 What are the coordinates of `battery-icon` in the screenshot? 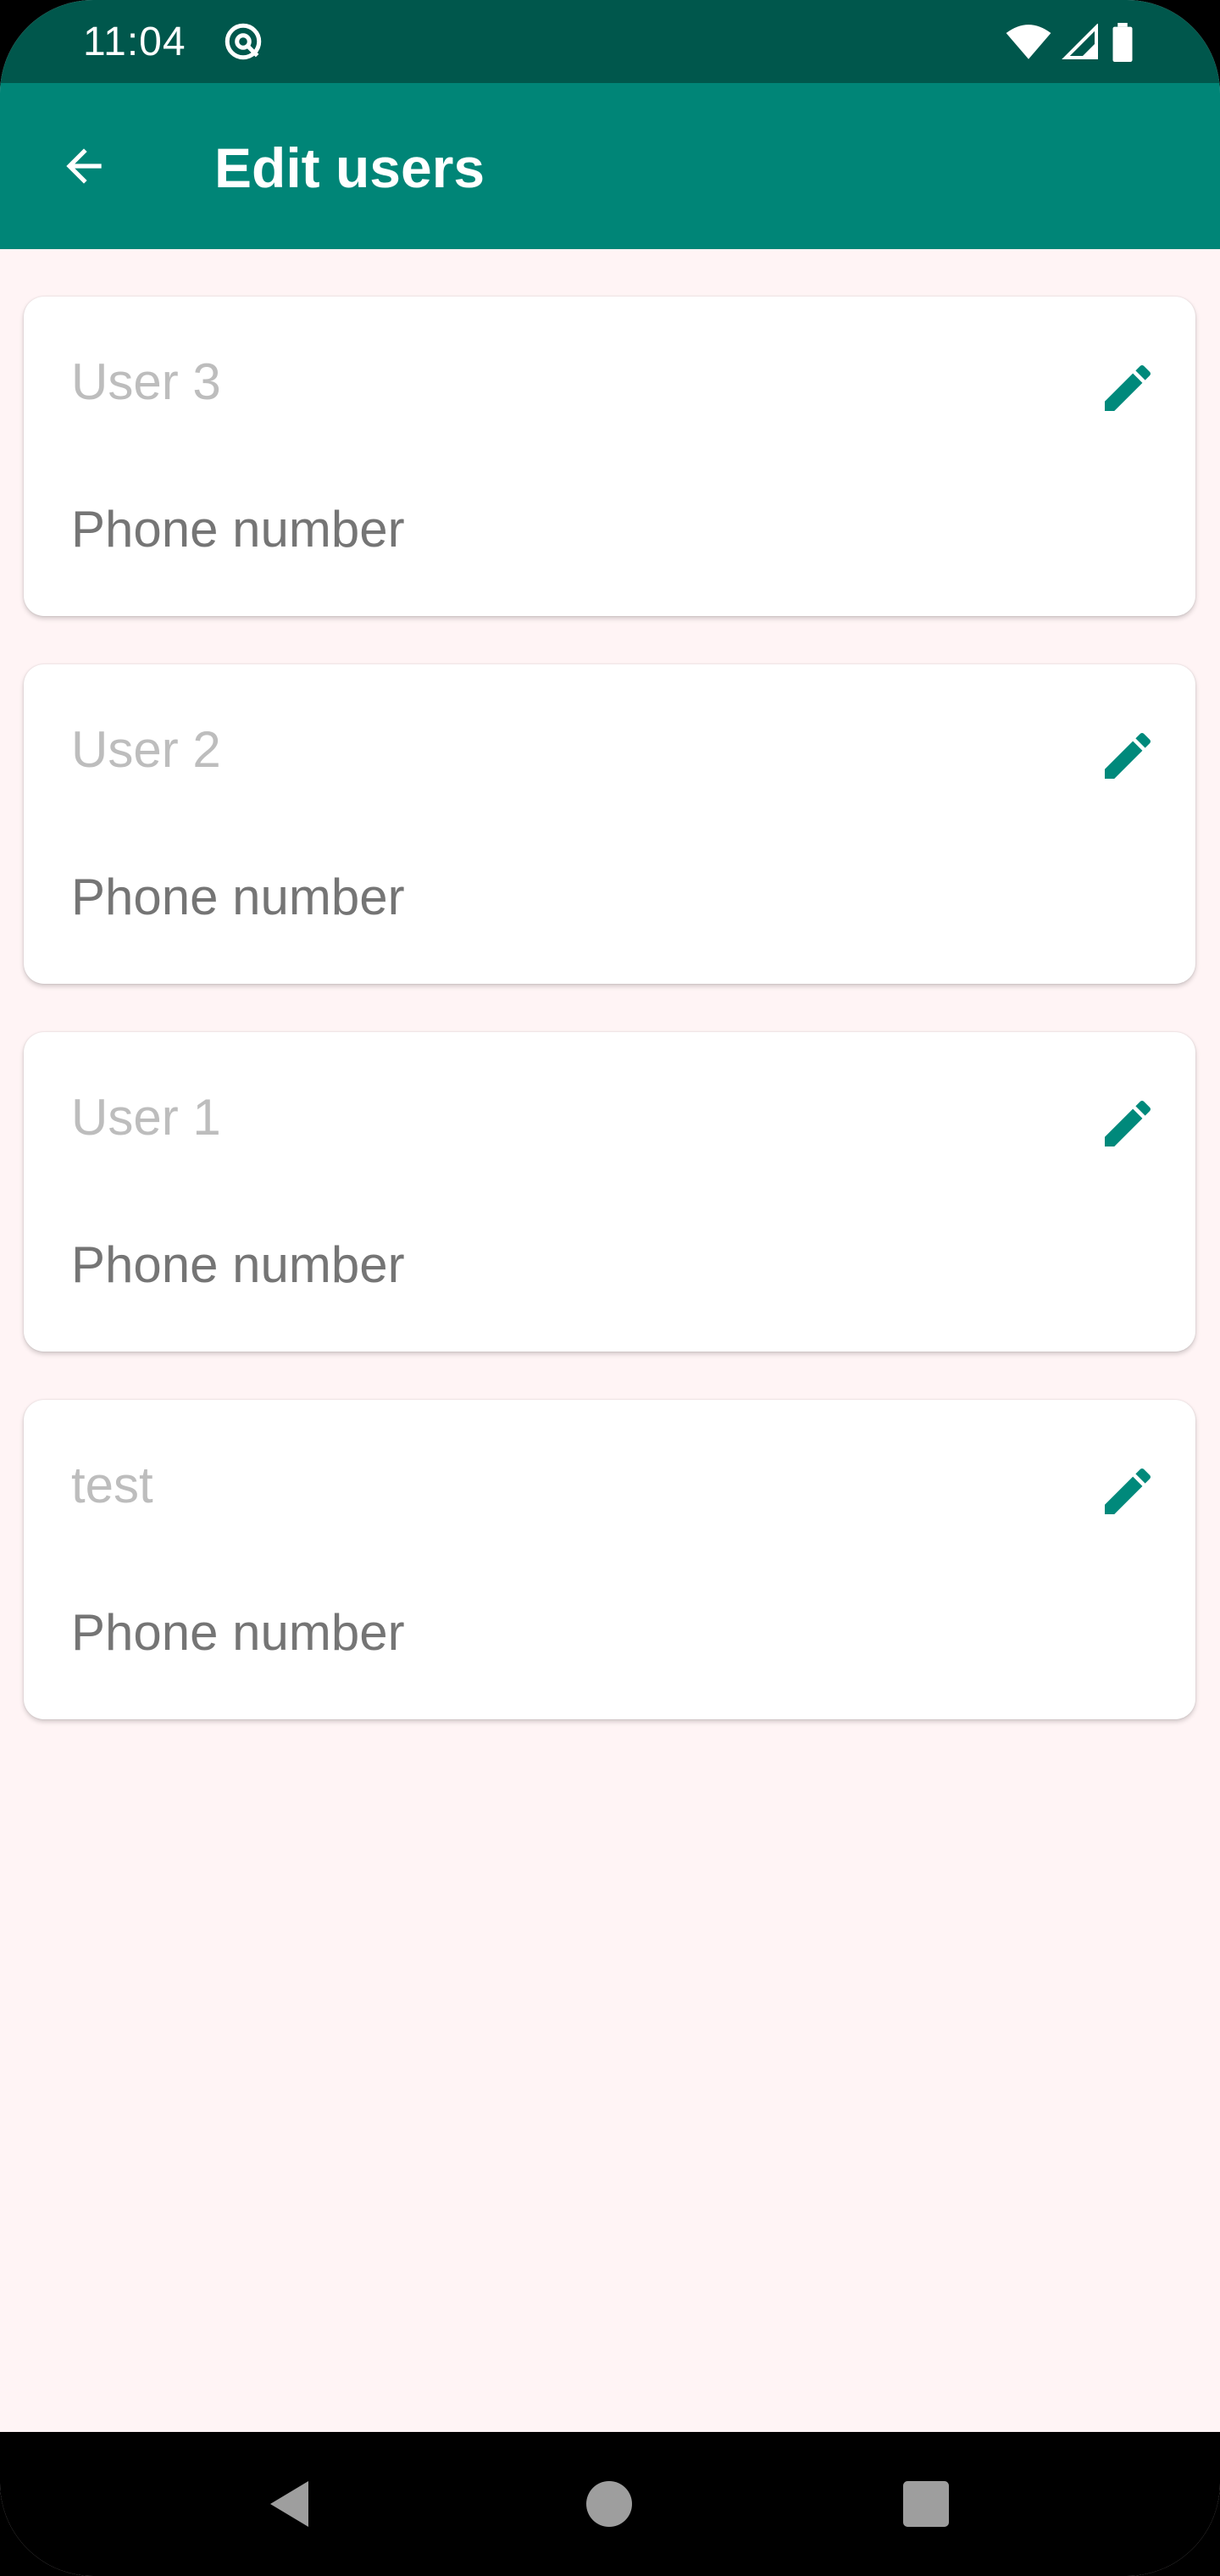 It's located at (1122, 42).